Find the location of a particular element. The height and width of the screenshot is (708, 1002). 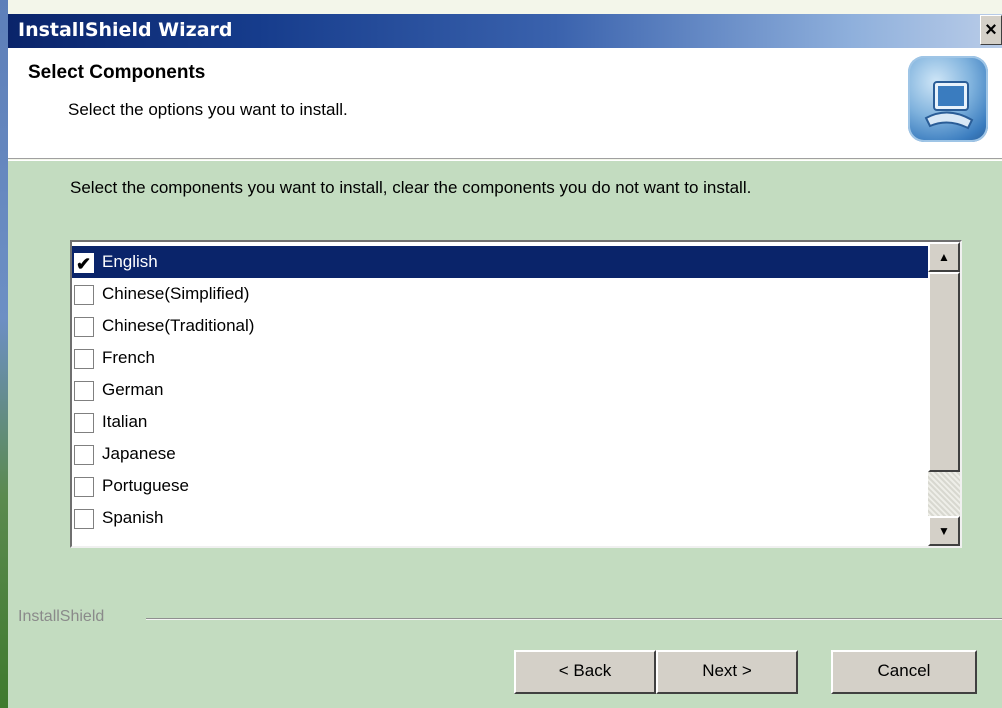

component-label: Spanish is located at coordinates (133, 517).